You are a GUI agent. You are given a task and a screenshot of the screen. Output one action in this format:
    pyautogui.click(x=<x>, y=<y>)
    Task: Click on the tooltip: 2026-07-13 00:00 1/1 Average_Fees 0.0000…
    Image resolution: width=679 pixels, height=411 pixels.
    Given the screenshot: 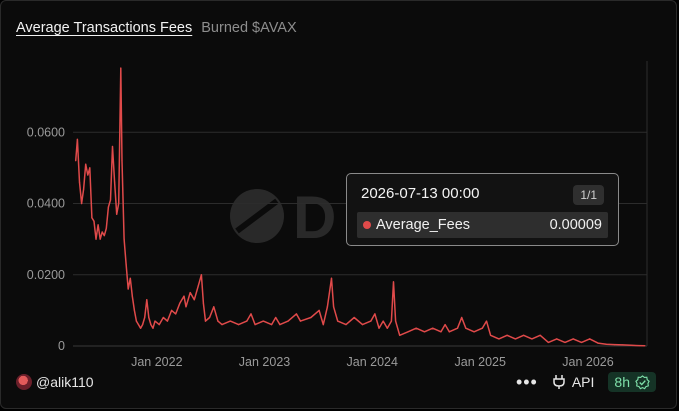 What is the action you would take?
    pyautogui.click(x=482, y=209)
    